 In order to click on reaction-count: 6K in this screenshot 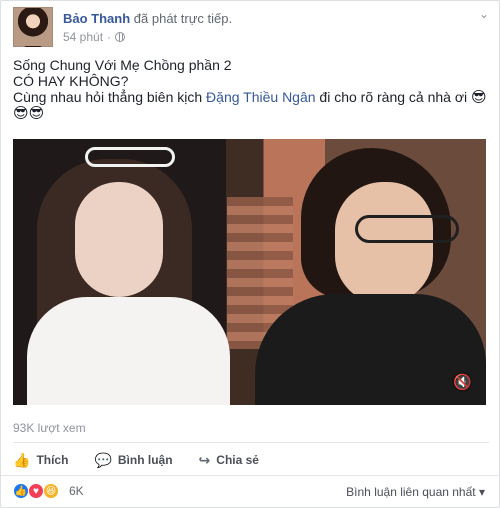, I will do `click(76, 491)`.